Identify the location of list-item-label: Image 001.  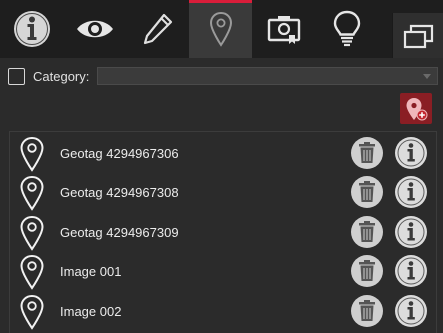
(91, 271).